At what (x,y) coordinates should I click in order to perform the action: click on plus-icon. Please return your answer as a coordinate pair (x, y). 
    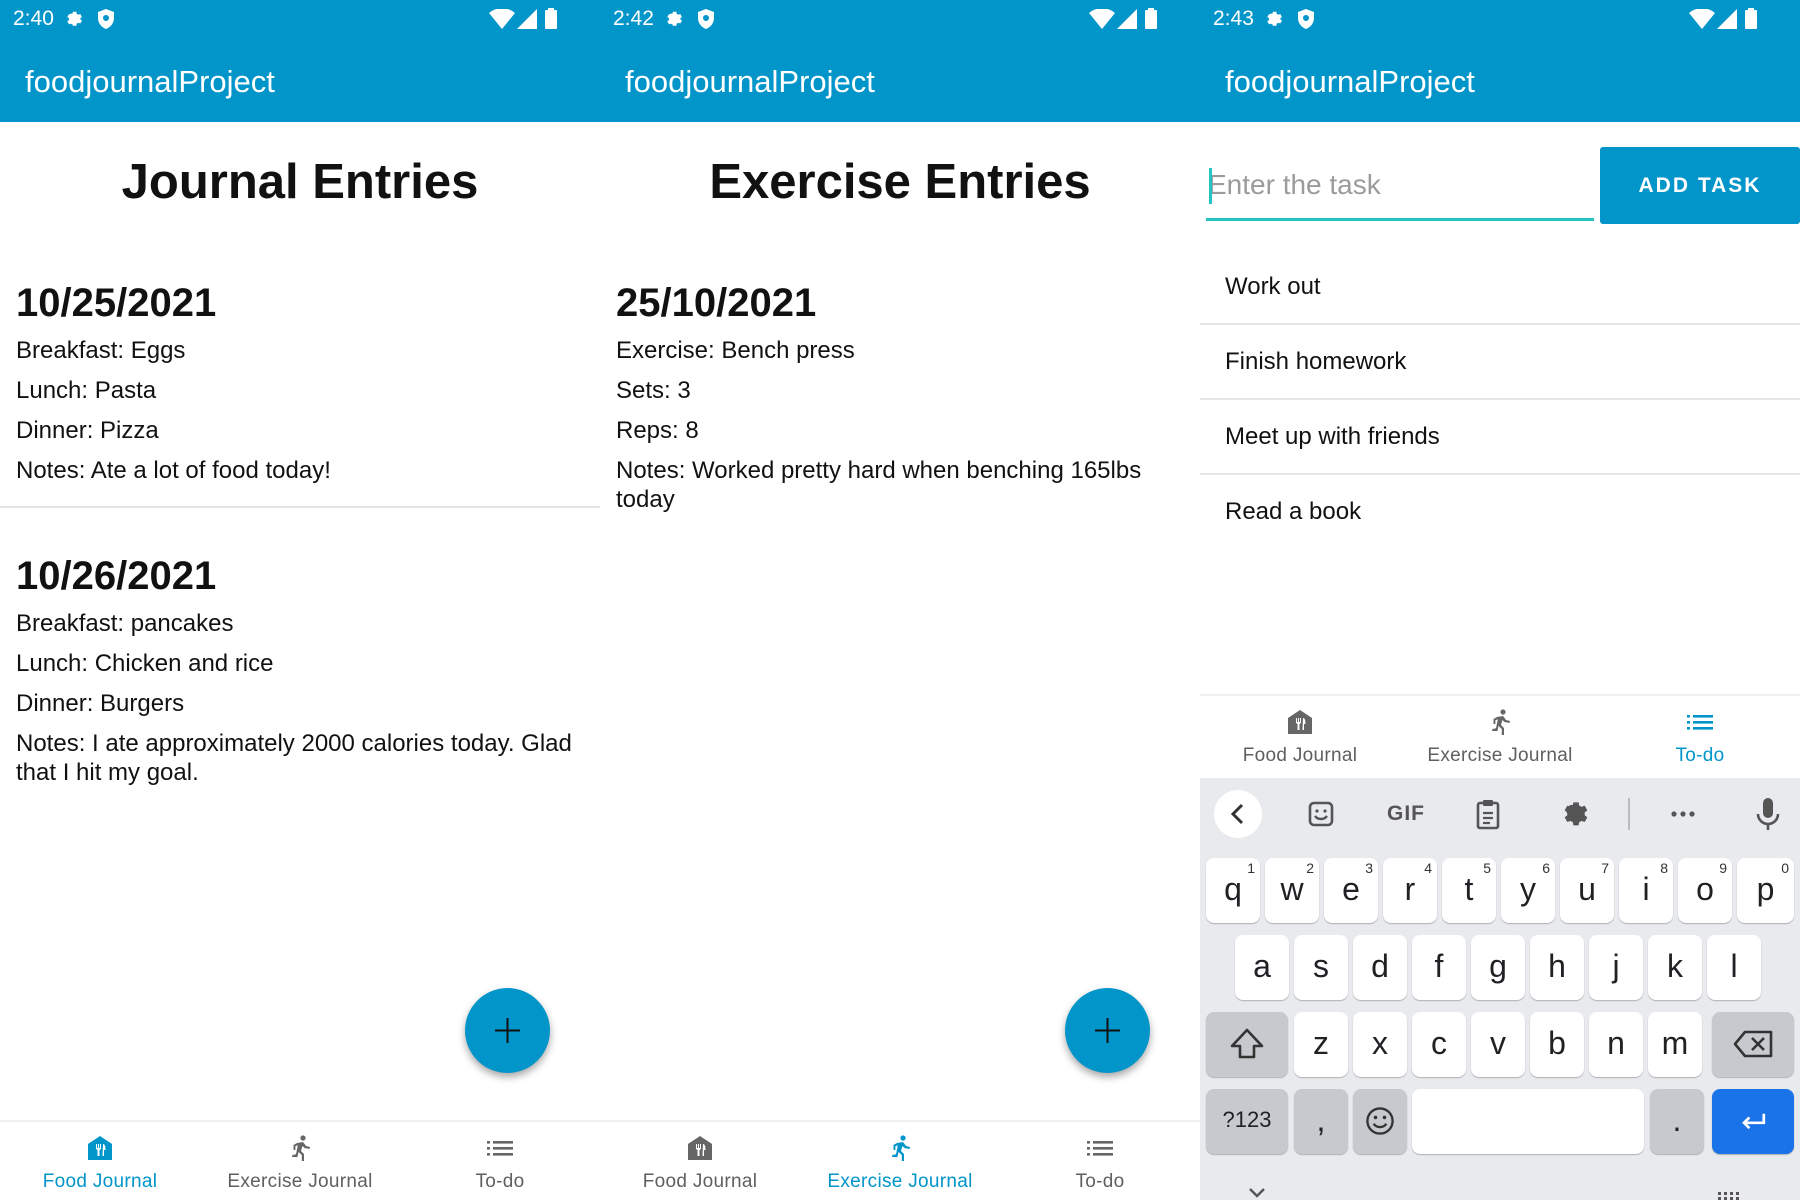
    Looking at the image, I should click on (507, 1030).